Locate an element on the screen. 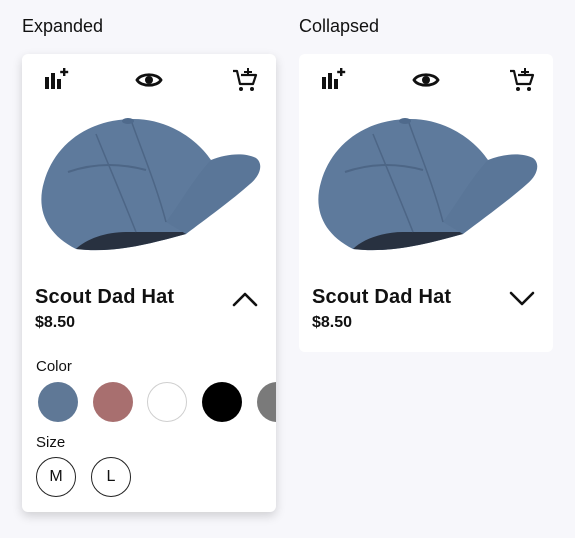  chevron-down-icon is located at coordinates (522, 298).